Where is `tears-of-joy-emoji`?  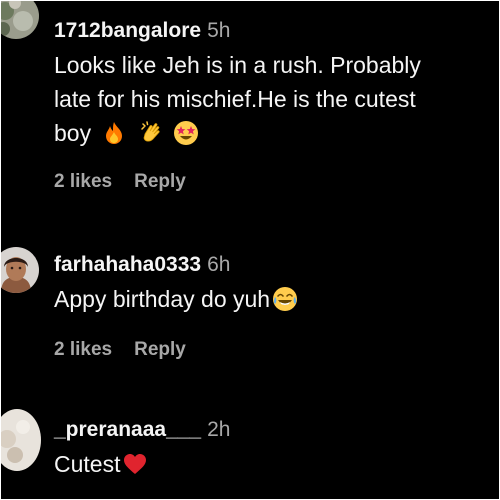
tears-of-joy-emoji is located at coordinates (285, 299).